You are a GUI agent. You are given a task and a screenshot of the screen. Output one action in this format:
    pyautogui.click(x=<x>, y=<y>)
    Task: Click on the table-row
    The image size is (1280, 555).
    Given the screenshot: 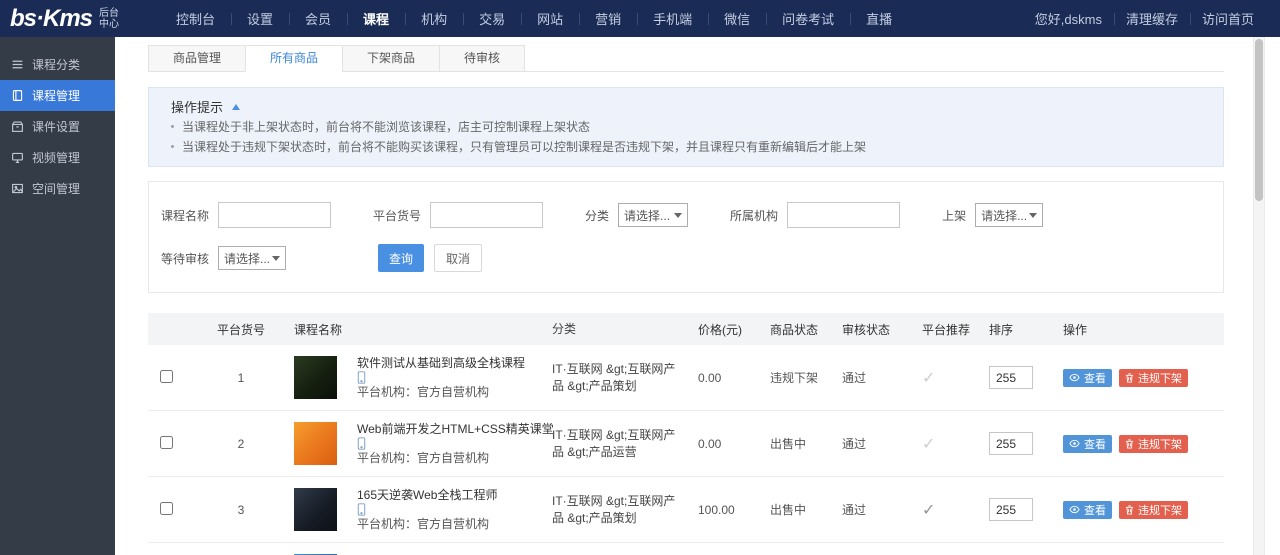 What is the action you would take?
    pyautogui.click(x=686, y=549)
    